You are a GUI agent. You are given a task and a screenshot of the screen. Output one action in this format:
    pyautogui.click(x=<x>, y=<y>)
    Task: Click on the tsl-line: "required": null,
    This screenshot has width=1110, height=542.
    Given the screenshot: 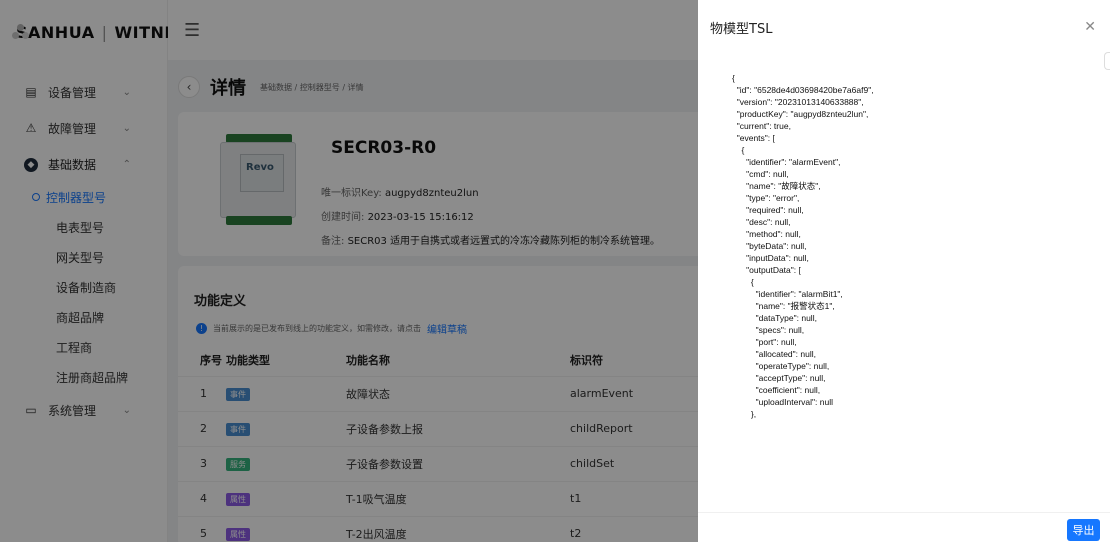 What is the action you would take?
    pyautogui.click(x=768, y=210)
    